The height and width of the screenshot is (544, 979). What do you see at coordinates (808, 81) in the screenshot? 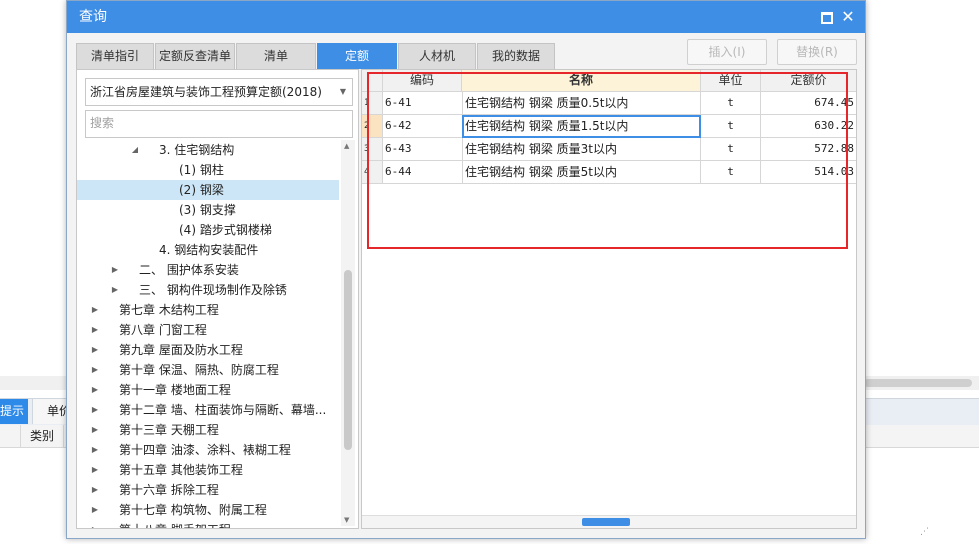
I see `header-price: 定额价` at bounding box center [808, 81].